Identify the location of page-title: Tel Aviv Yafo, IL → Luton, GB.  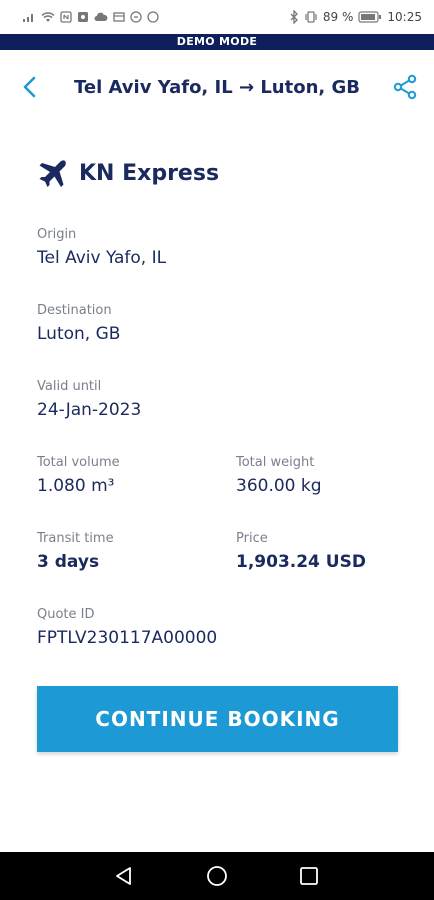
(216, 87).